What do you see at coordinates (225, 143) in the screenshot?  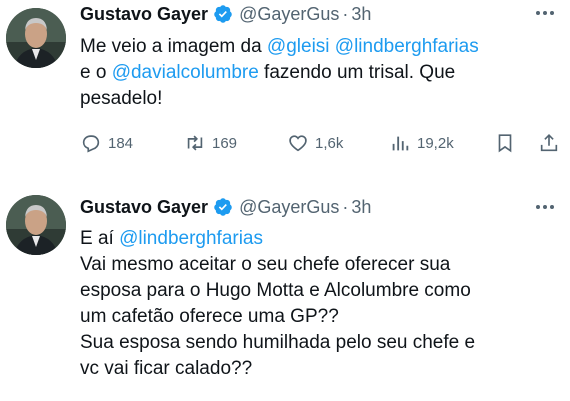 I see `retweet-count: 169` at bounding box center [225, 143].